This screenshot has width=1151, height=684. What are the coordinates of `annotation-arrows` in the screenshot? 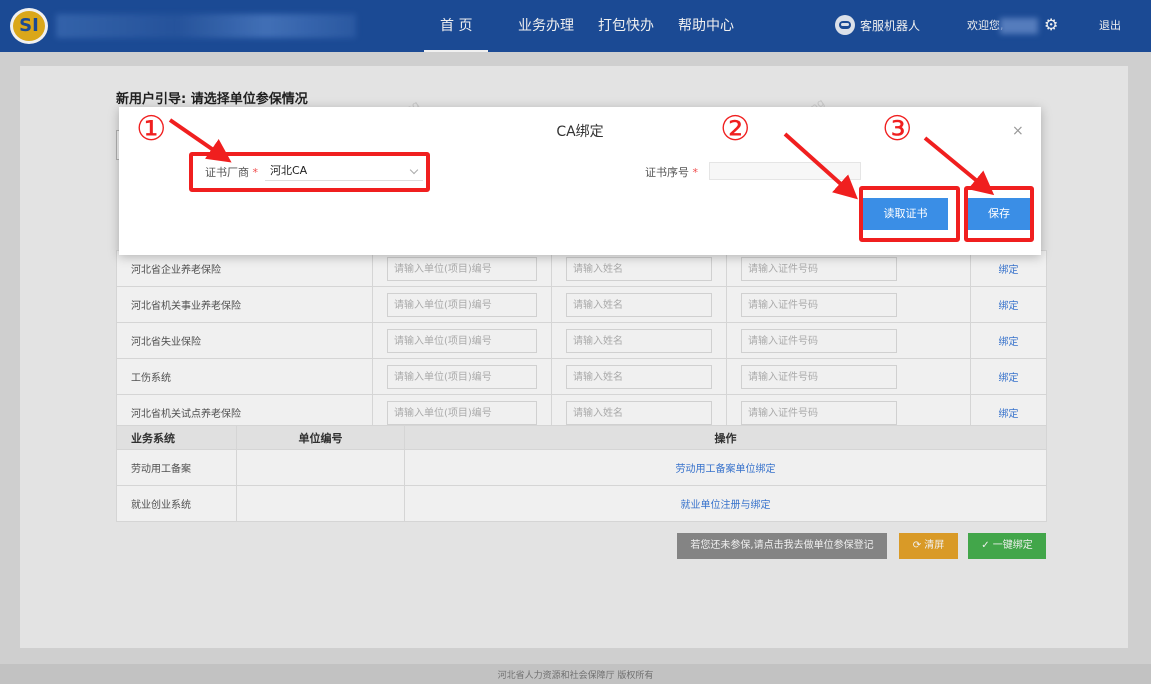 It's located at (581, 159).